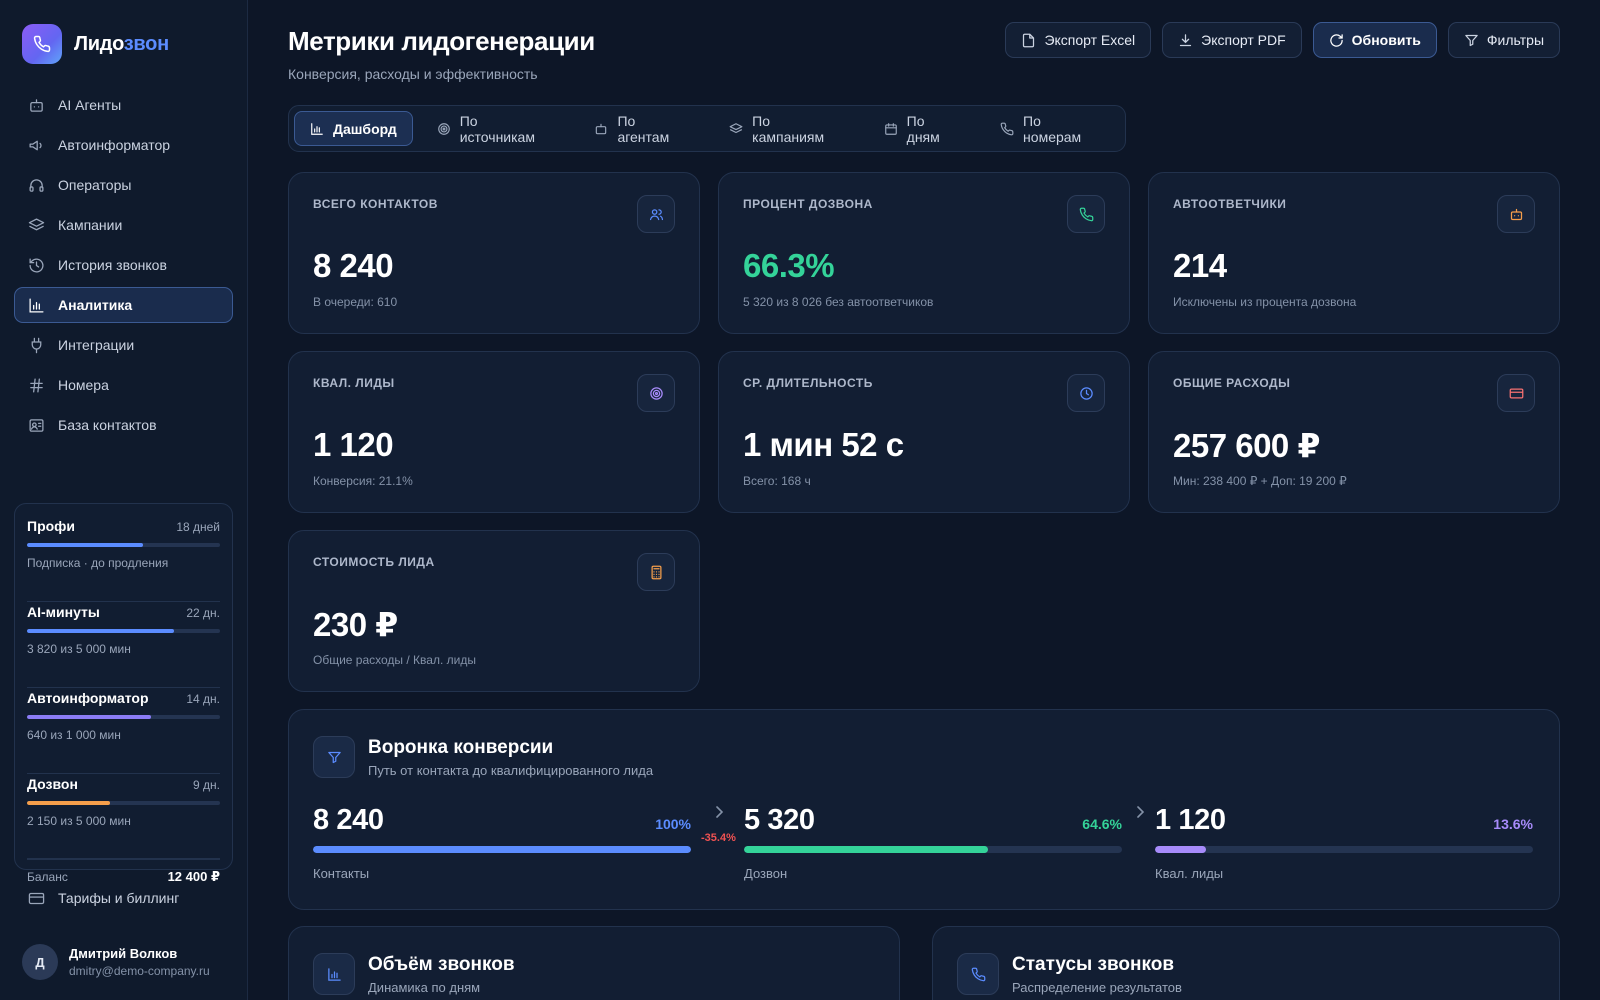  I want to click on bar-chart-icon, so click(334, 974).